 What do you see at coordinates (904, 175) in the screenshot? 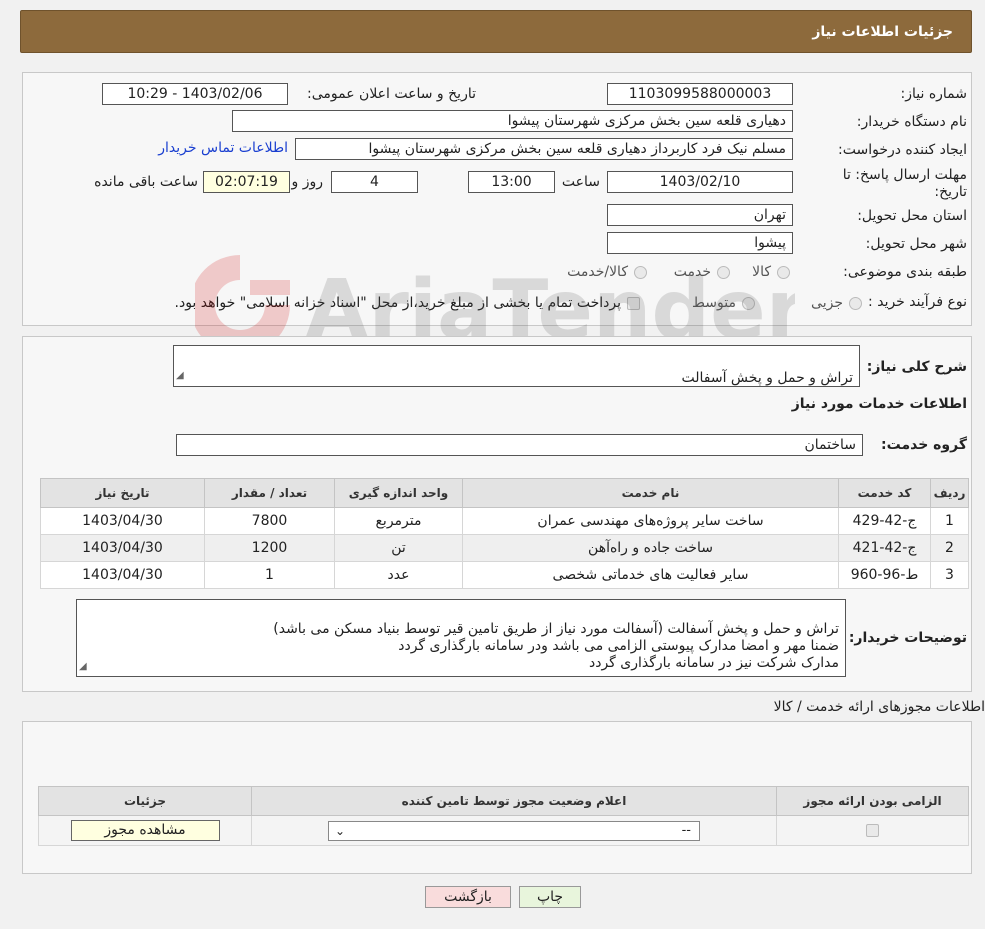
I see `deadline-label: مهلت ارسال پاسخ: تا` at bounding box center [904, 175].